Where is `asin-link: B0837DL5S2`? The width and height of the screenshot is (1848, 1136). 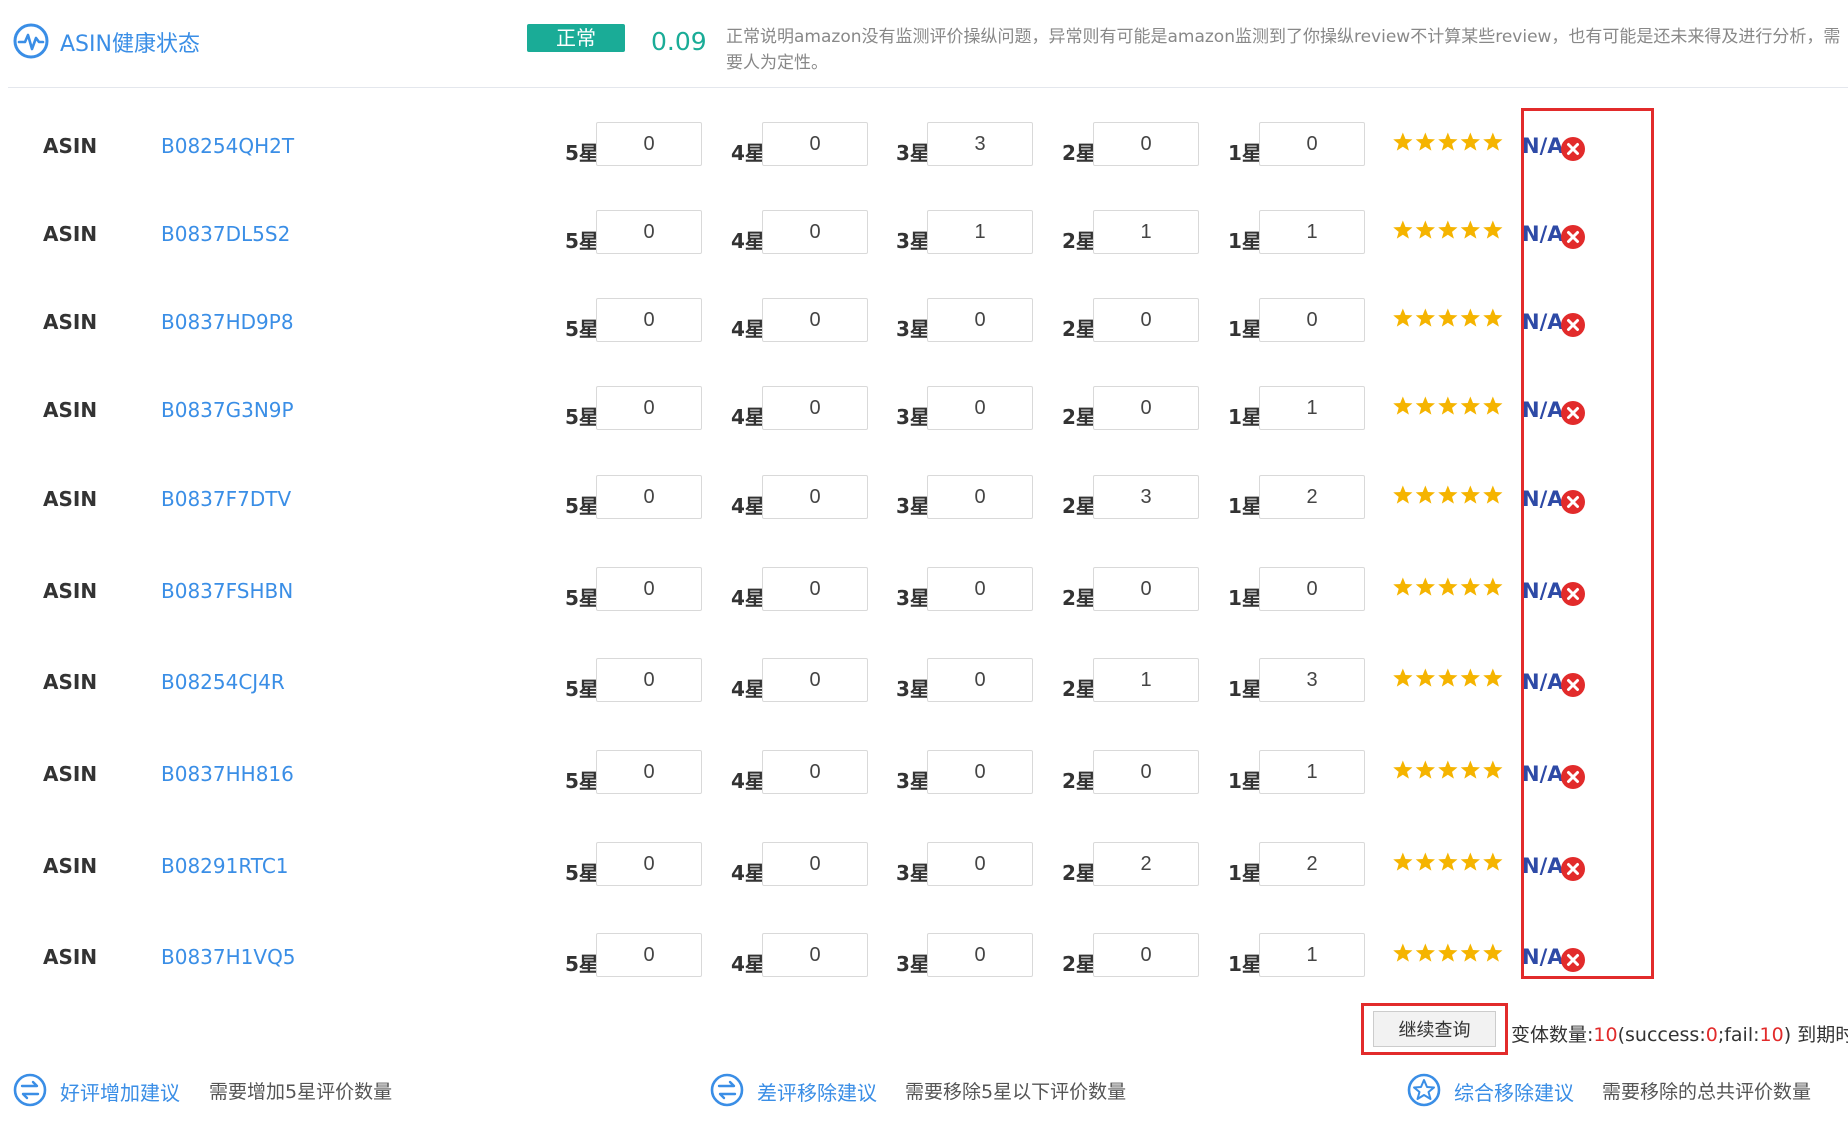
asin-link: B0837DL5S2 is located at coordinates (225, 234).